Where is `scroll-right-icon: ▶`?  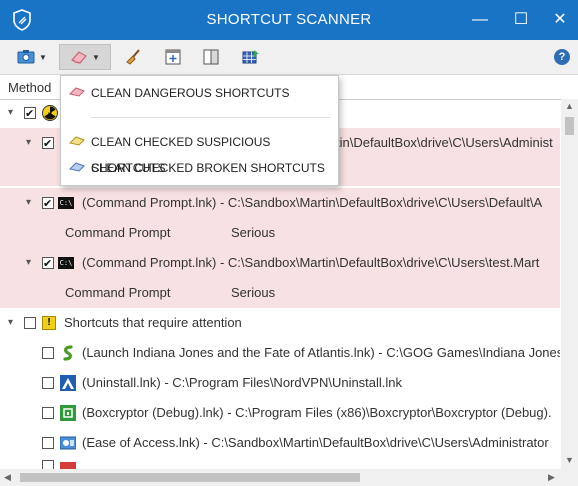
scroll-right-icon: ▶ is located at coordinates (551, 477).